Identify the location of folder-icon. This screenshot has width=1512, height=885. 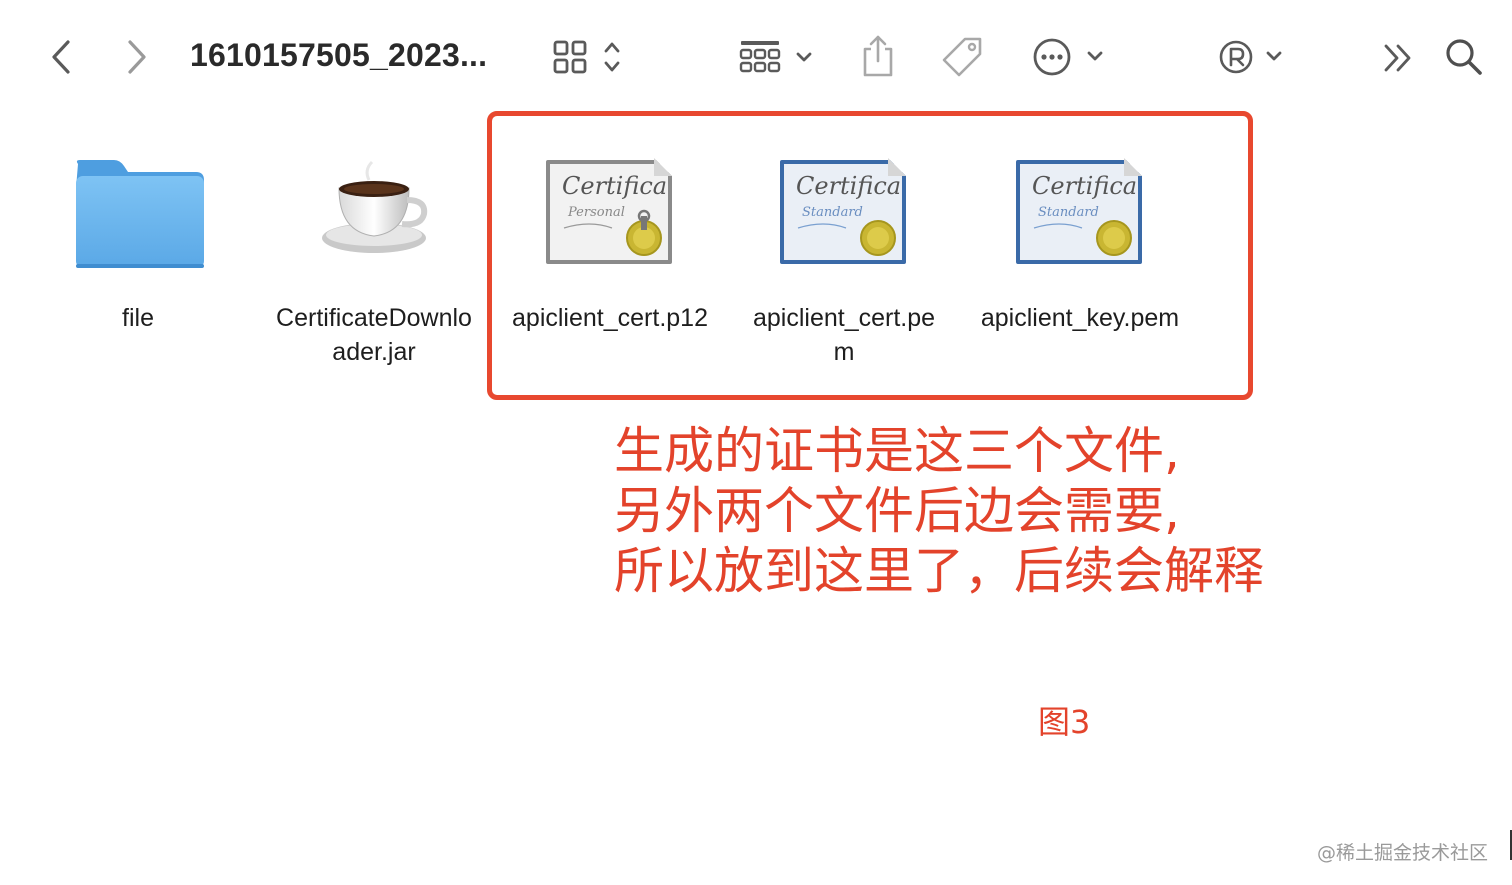
(140, 214).